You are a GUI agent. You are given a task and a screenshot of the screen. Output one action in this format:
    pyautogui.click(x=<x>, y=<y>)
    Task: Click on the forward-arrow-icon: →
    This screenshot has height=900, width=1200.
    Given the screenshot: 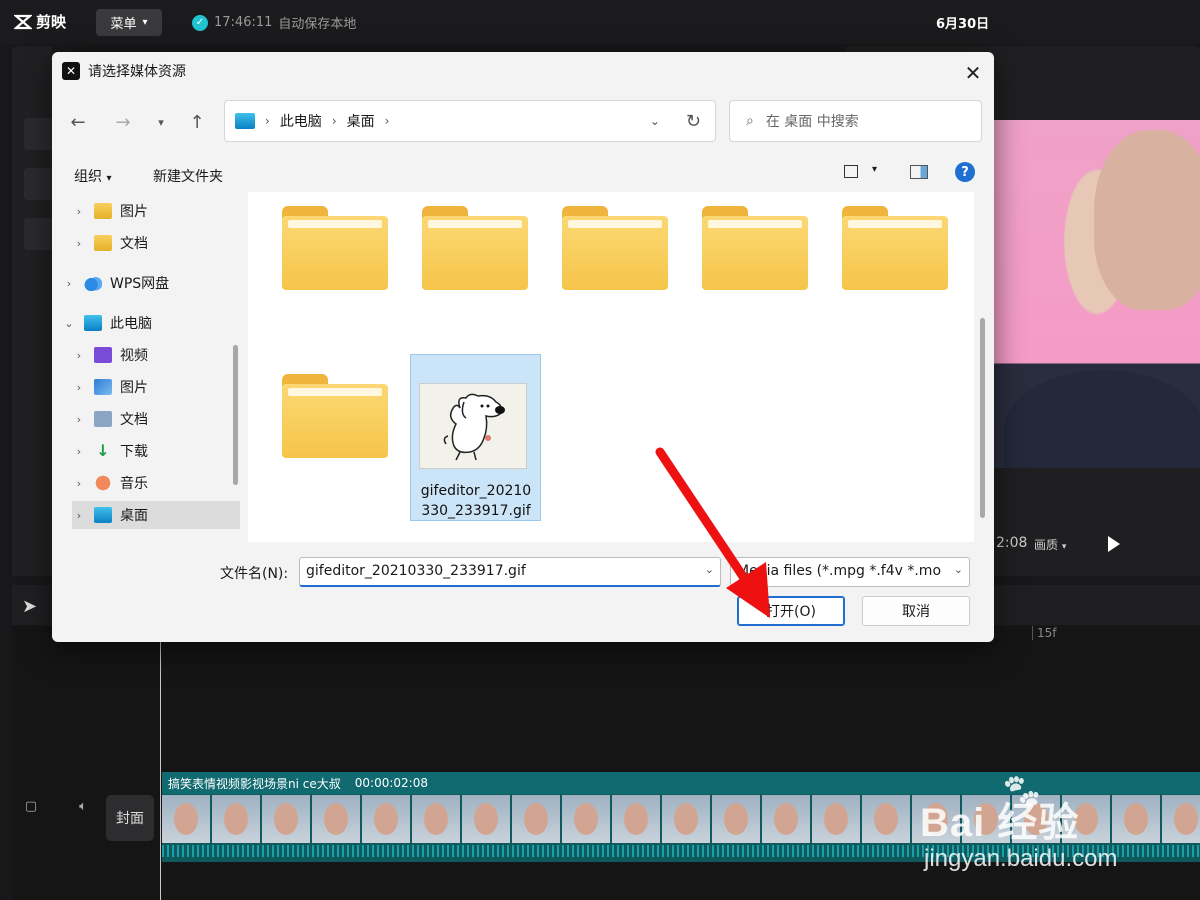 What is the action you would take?
    pyautogui.click(x=123, y=122)
    